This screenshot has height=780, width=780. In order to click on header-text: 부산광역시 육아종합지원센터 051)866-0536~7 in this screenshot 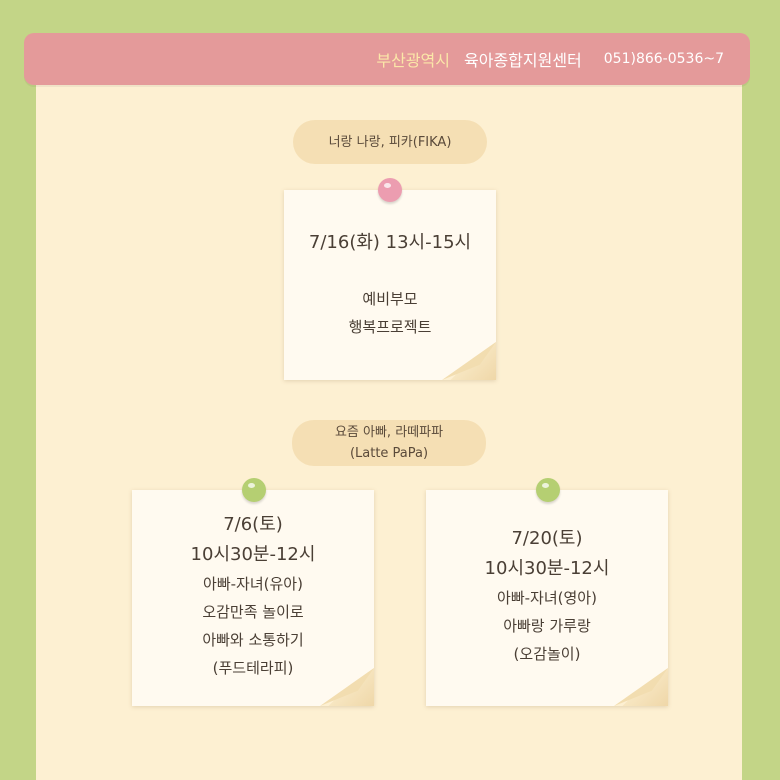, I will do `click(550, 59)`.